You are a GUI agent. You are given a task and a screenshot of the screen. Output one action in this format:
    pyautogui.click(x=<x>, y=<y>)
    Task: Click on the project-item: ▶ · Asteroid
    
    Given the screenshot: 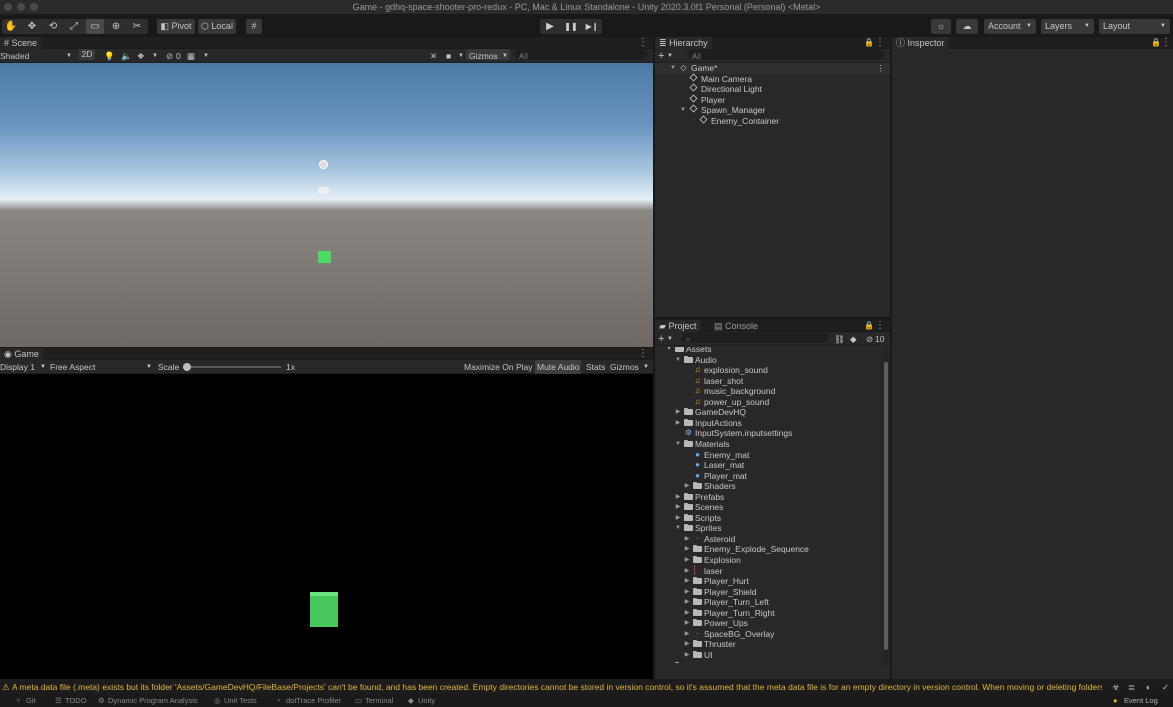 What is the action you would take?
    pyautogui.click(x=772, y=539)
    